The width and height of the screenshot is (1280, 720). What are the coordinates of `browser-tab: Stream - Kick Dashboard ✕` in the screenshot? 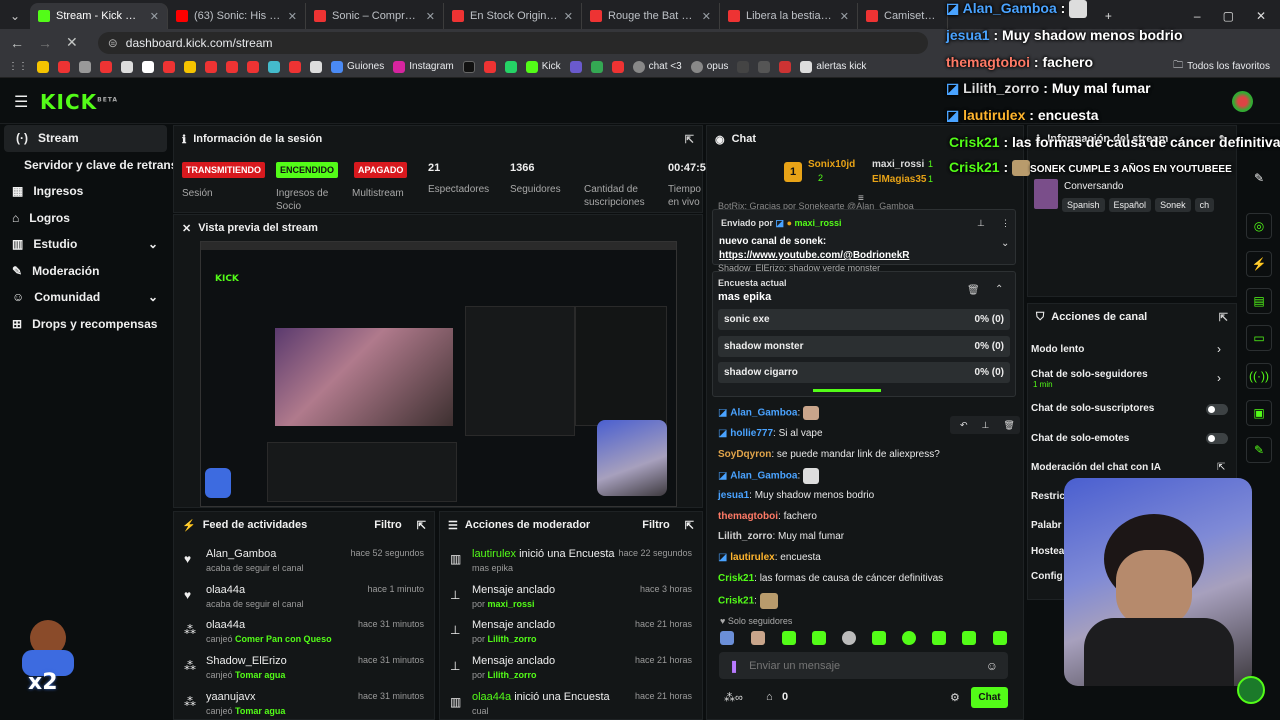 It's located at (99, 16).